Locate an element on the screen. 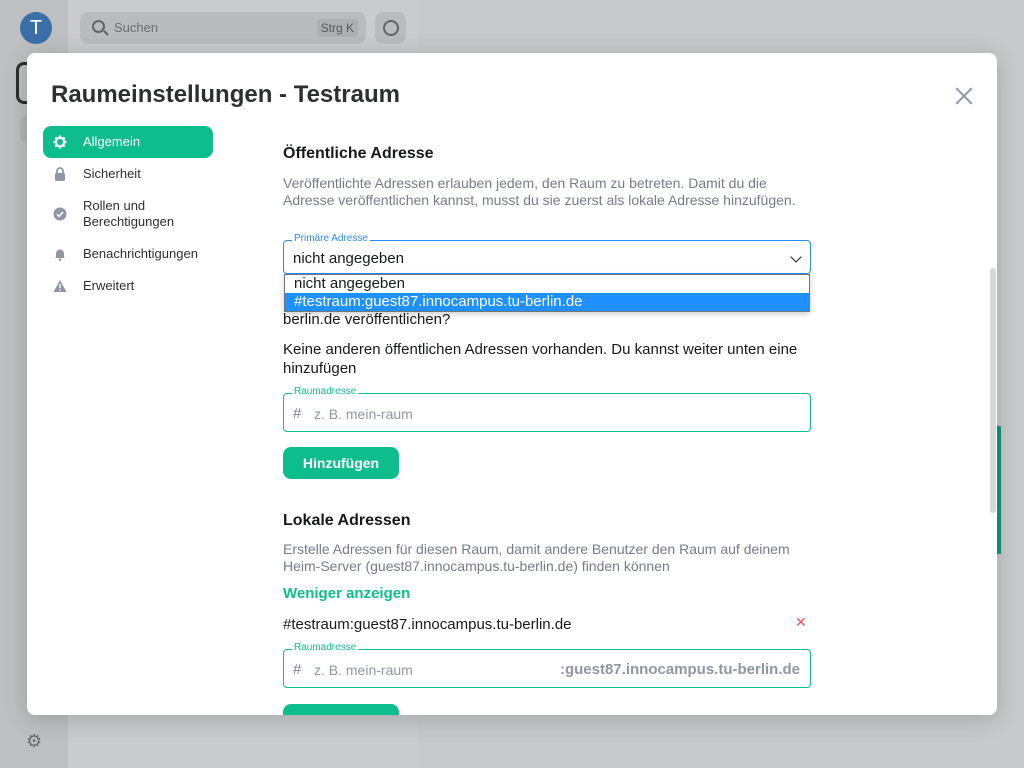  shield-check-icon is located at coordinates (60, 214).